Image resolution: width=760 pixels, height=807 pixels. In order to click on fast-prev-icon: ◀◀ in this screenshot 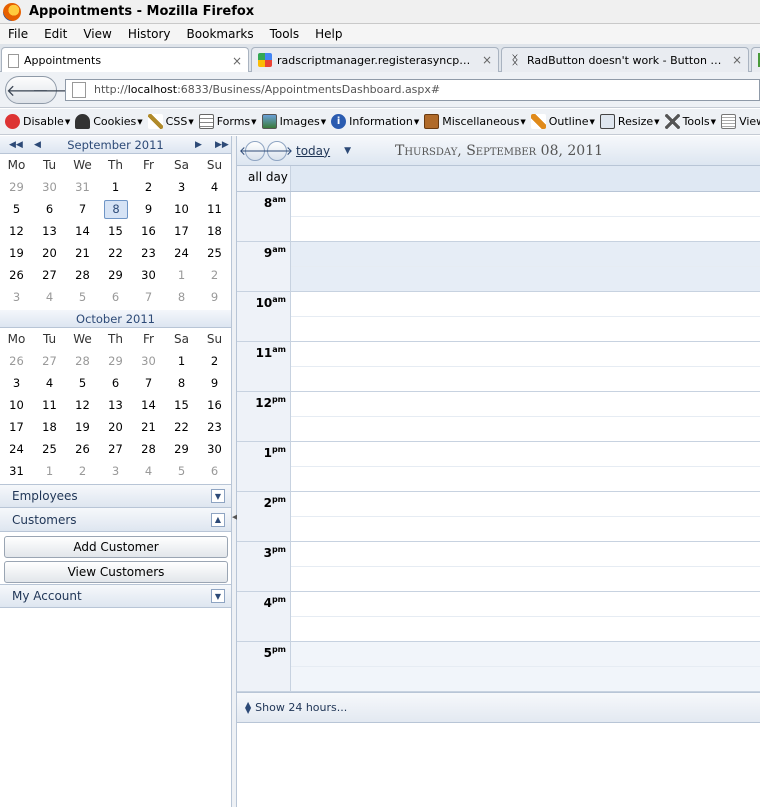, I will do `click(16, 145)`.